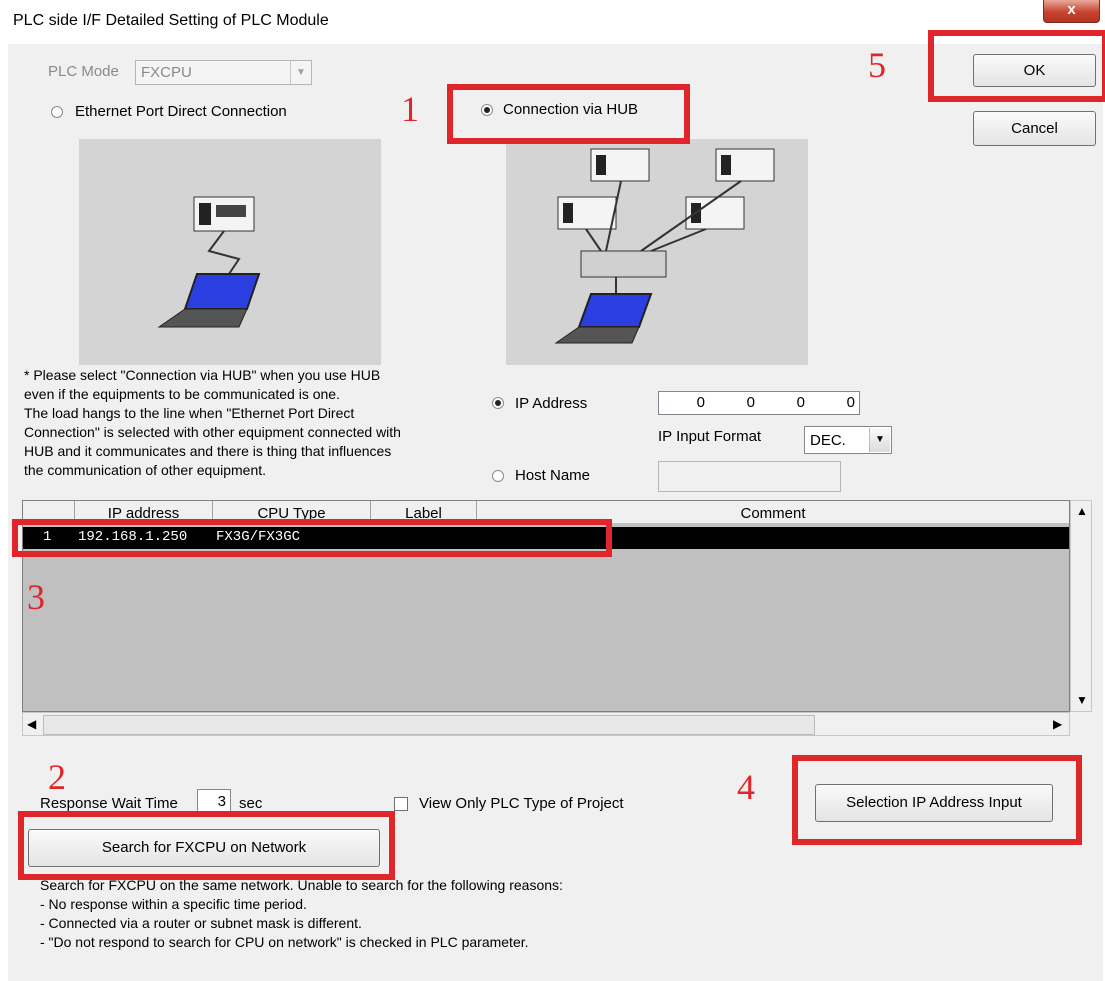  I want to click on ip-address-field: 0 0 0 0, so click(759, 403).